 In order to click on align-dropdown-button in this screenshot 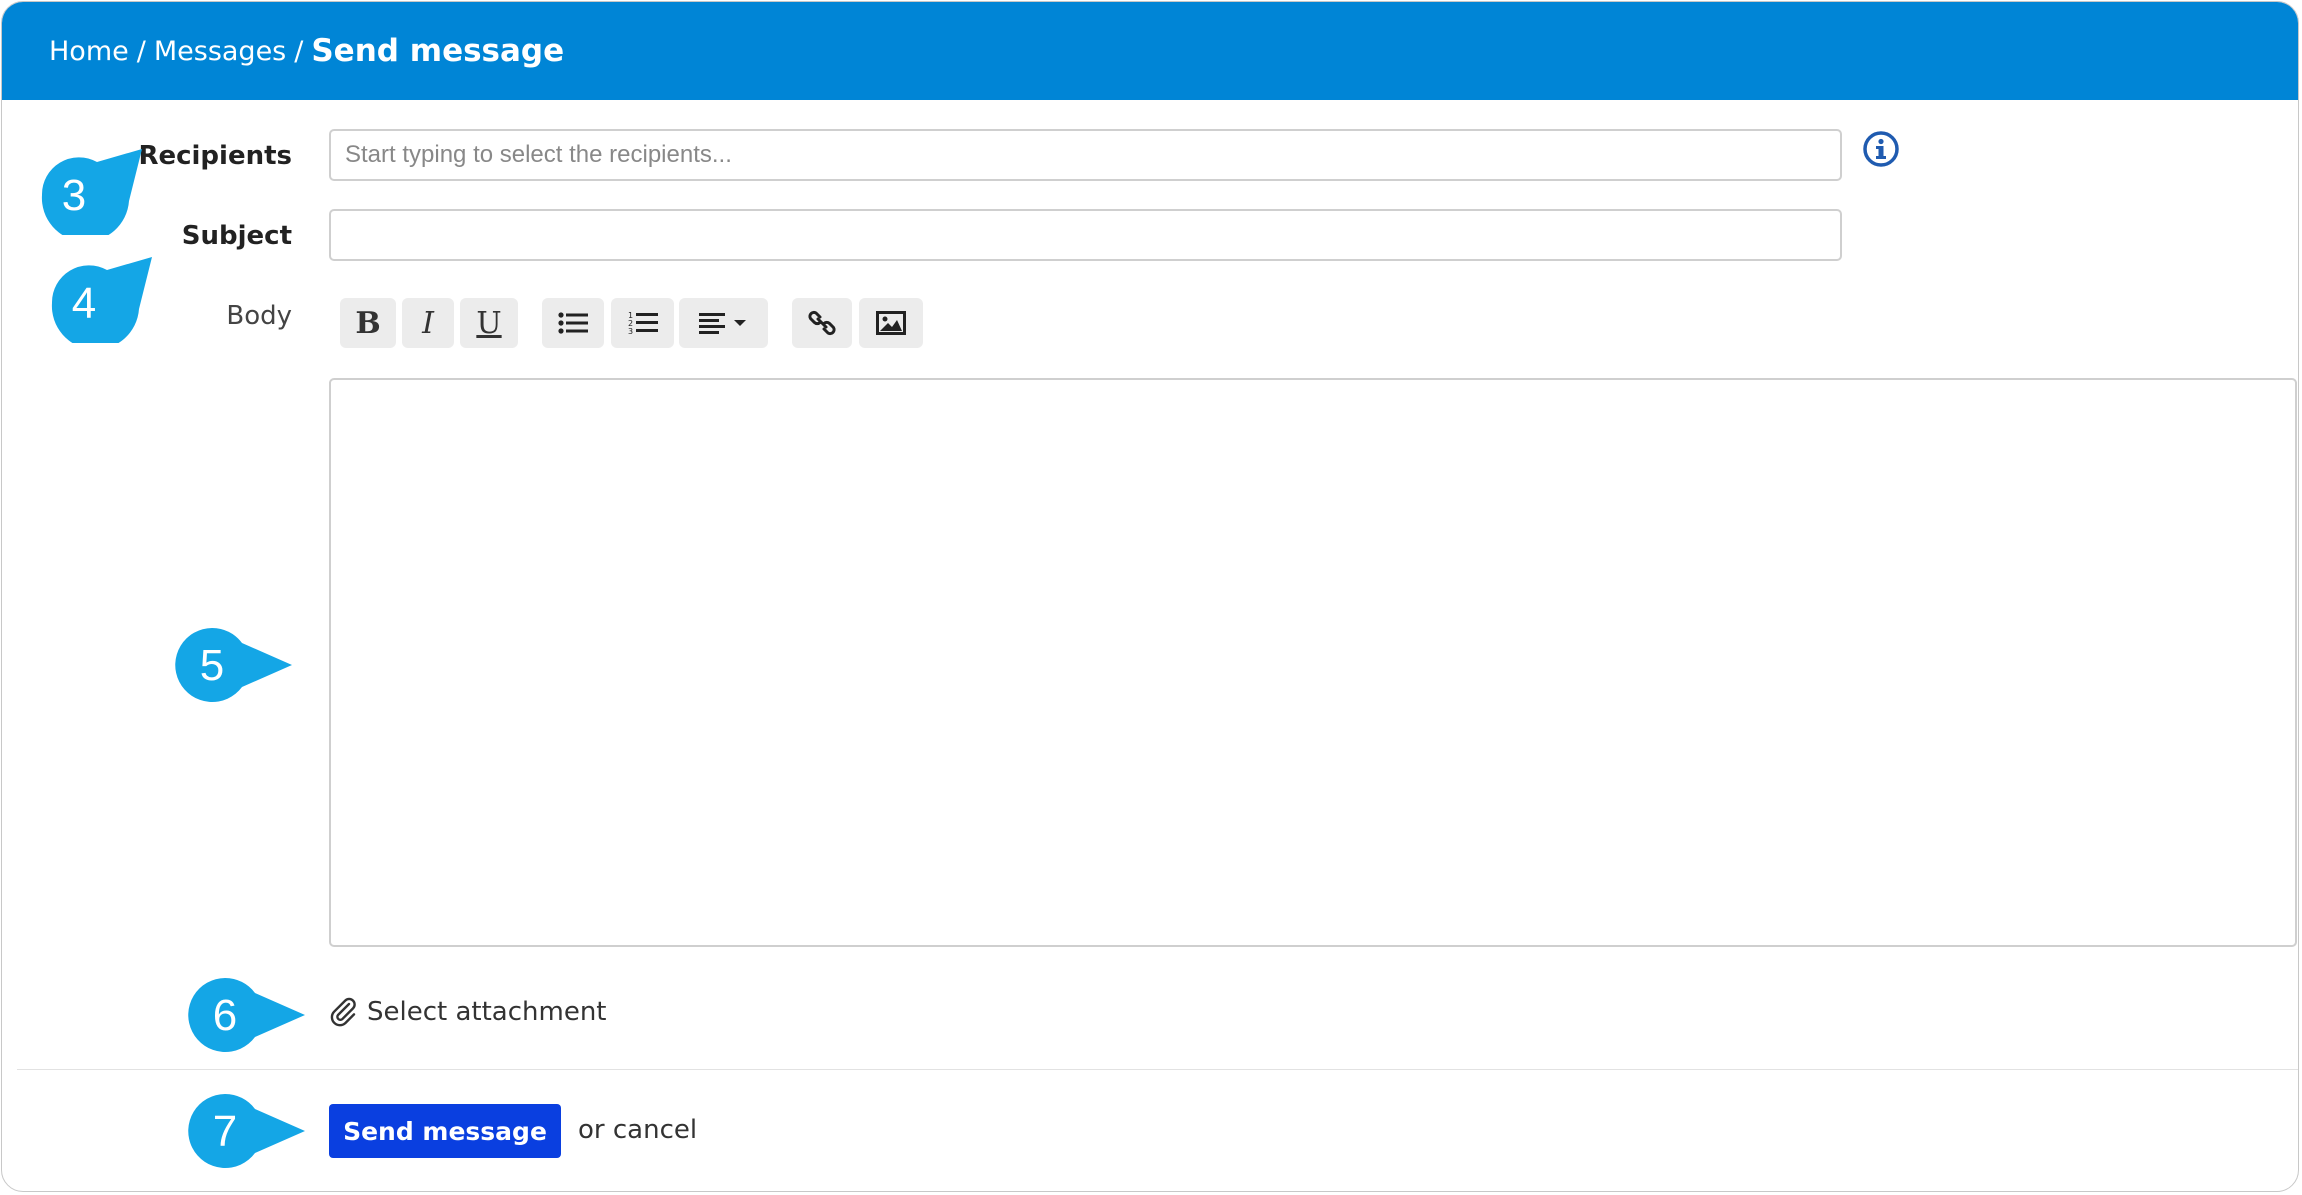, I will do `click(723, 323)`.